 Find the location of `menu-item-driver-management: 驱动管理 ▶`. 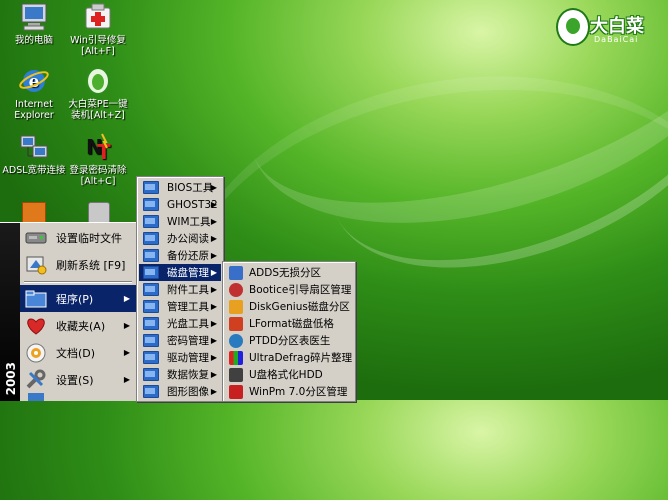

menu-item-driver-management: 驱动管理 ▶ is located at coordinates (180, 357).